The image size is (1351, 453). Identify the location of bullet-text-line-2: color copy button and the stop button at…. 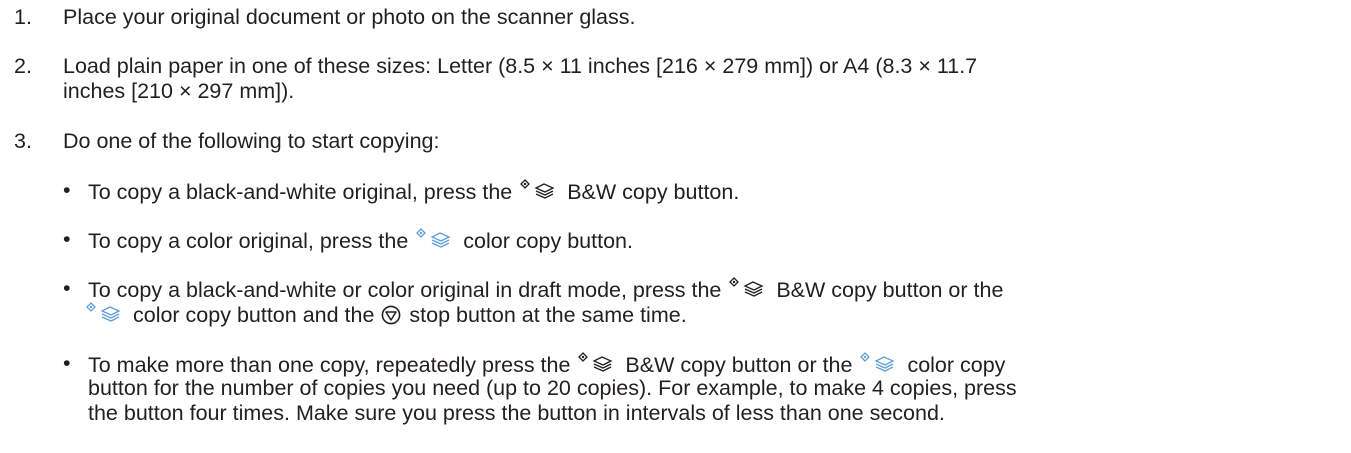
(697, 314).